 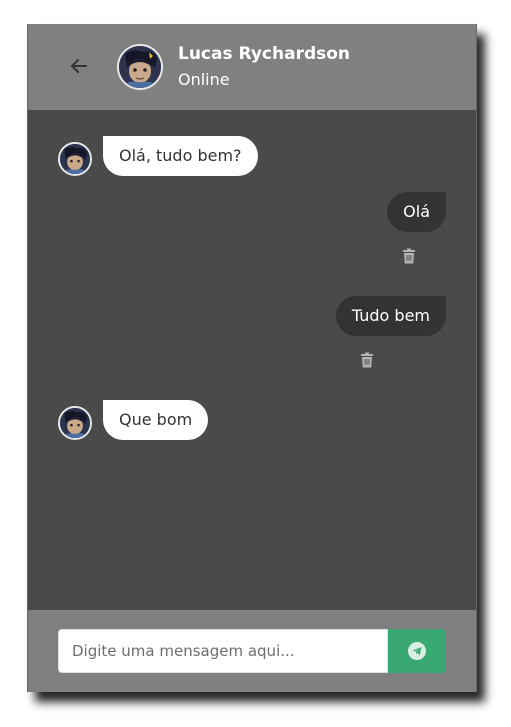 I want to click on contact-status: Online, so click(x=204, y=79).